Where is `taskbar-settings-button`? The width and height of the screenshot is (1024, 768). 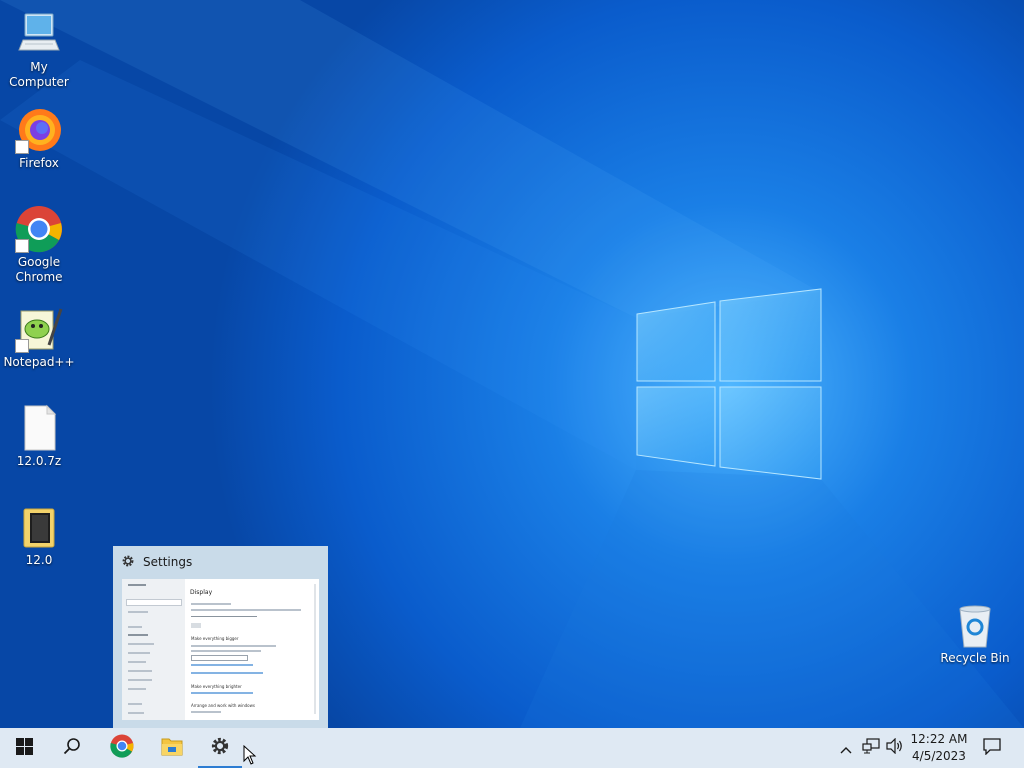 taskbar-settings-button is located at coordinates (220, 748).